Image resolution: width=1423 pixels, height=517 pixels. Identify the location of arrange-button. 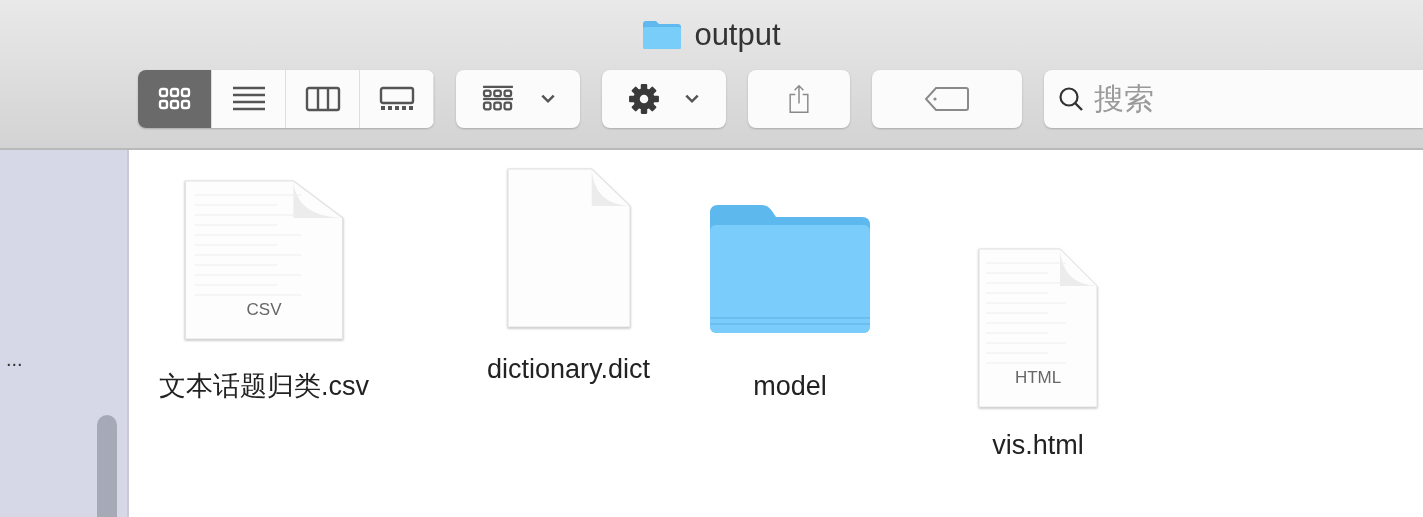
(518, 99).